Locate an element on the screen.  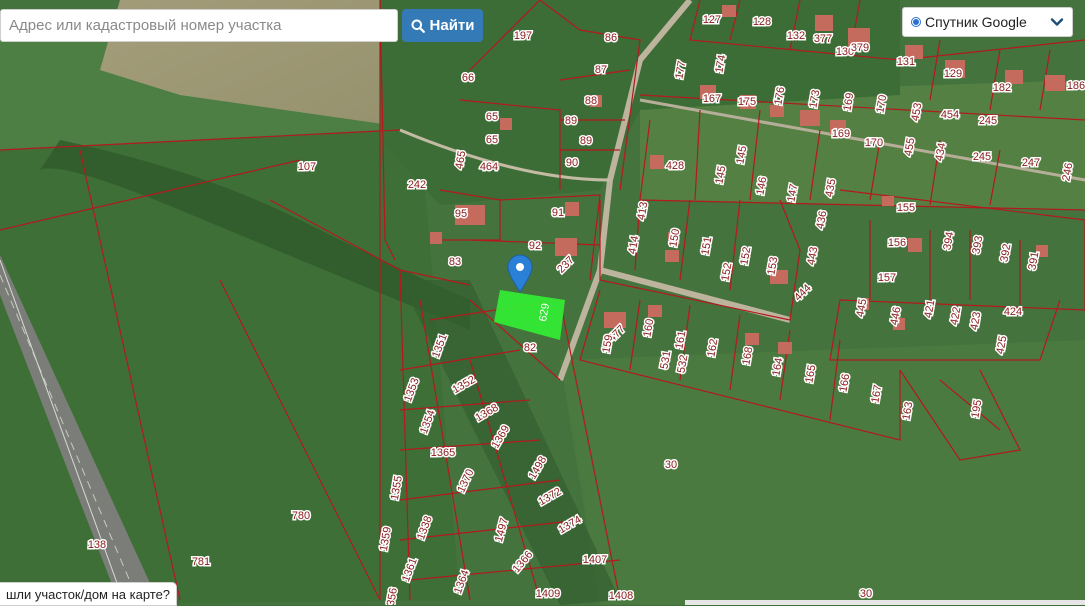
map-layer-select: Спутник Google is located at coordinates (987, 22).